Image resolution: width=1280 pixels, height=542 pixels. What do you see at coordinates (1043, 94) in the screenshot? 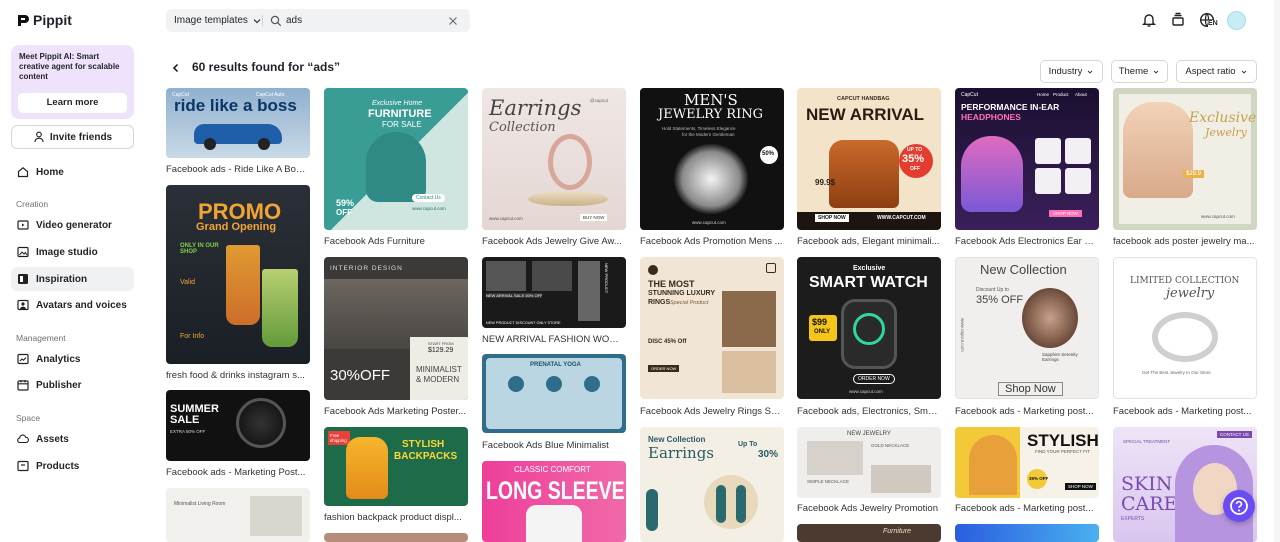
I see `card-text: Home` at bounding box center [1043, 94].